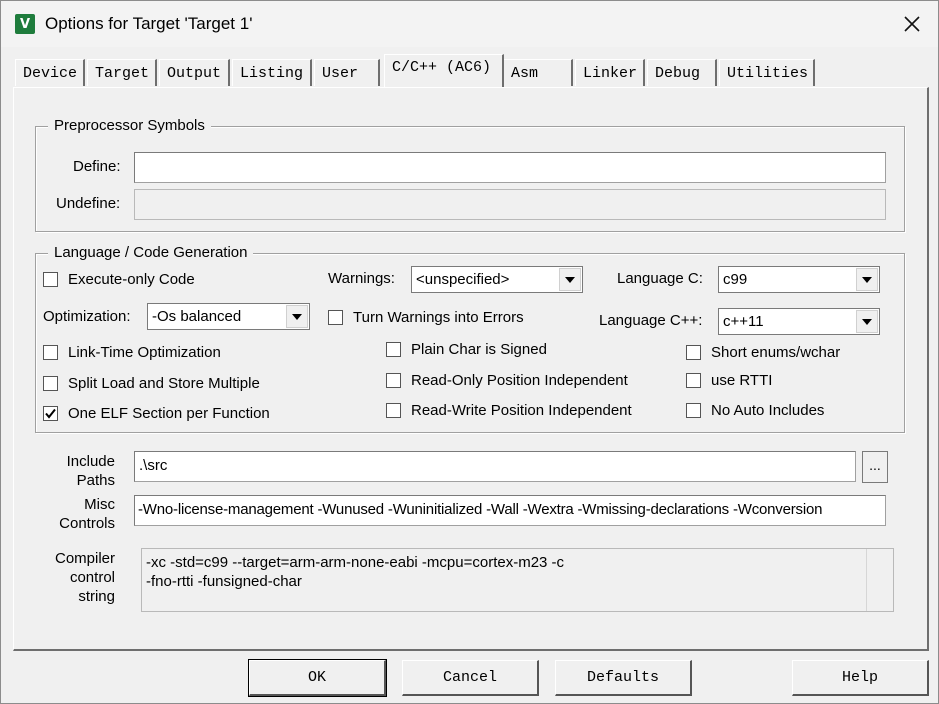 The image size is (939, 704). Describe the element at coordinates (438, 317) in the screenshot. I see `turn-warnings-label: Turn Warnings into Errors` at that location.